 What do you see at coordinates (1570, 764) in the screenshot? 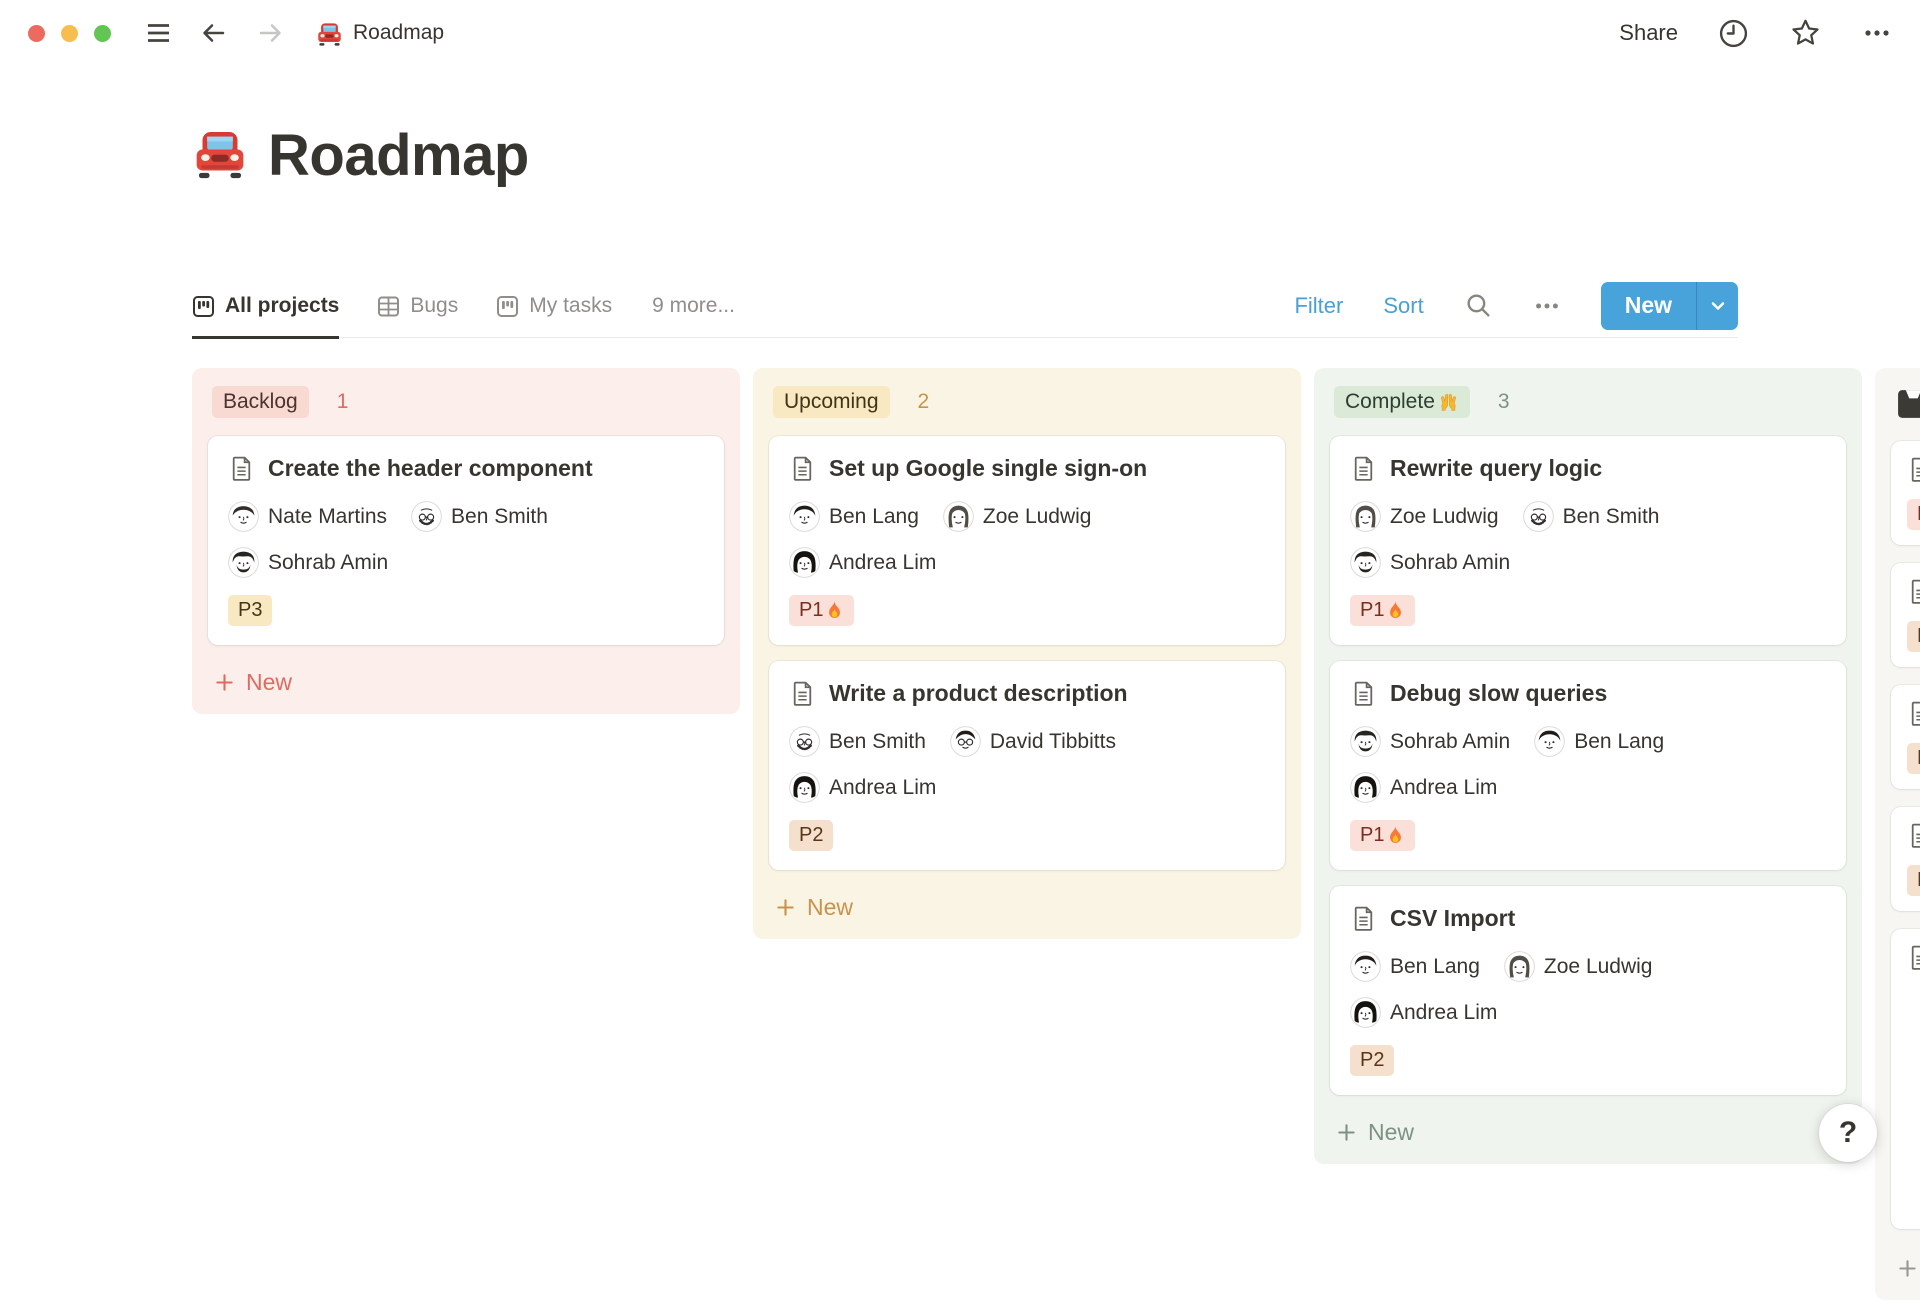
I see `card-people: Sohrab Amin Ben Lang Andrea Lim` at bounding box center [1570, 764].